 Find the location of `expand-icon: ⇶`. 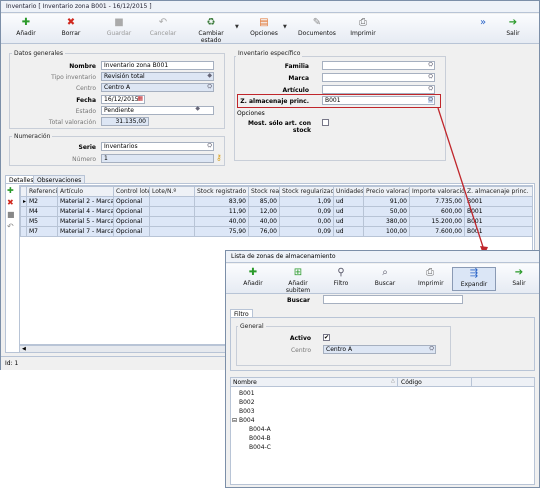

expand-icon: ⇶ is located at coordinates (474, 273).